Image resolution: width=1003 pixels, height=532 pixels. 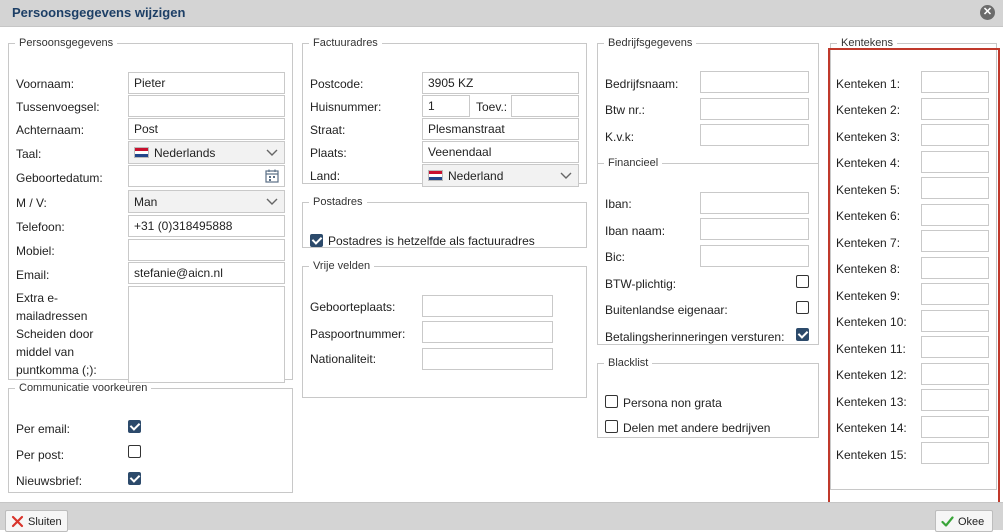 I want to click on nationaliteit-input, so click(x=487, y=359).